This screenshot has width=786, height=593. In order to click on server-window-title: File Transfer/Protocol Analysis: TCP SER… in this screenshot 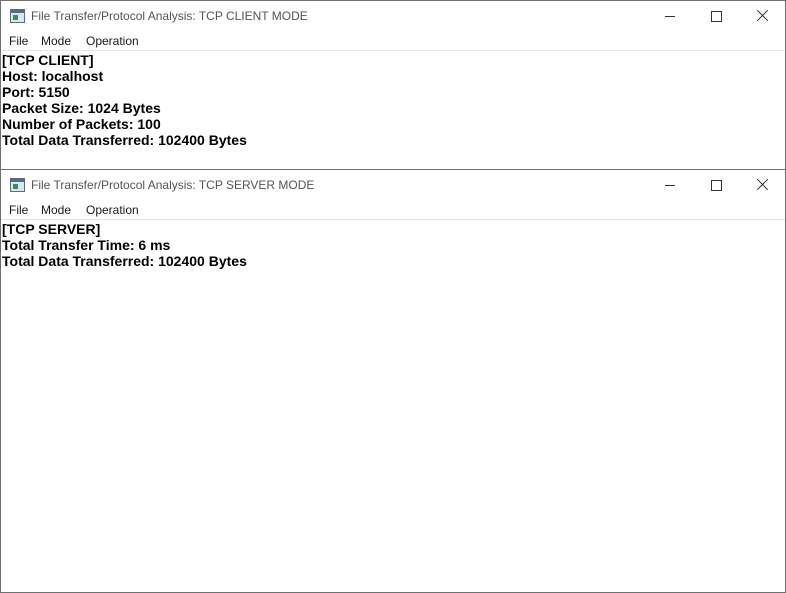, I will do `click(173, 185)`.